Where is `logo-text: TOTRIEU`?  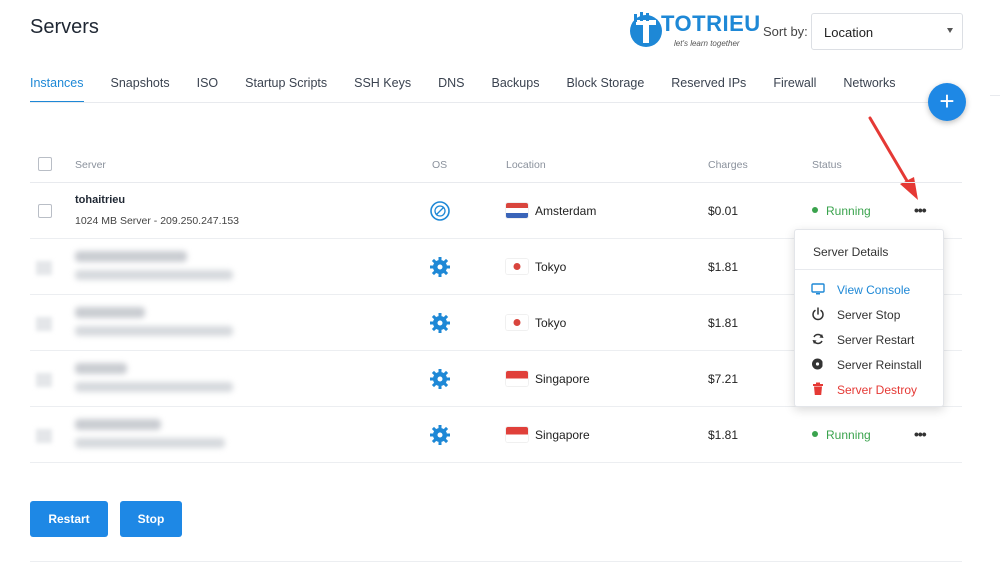
logo-text: TOTRIEU is located at coordinates (711, 23).